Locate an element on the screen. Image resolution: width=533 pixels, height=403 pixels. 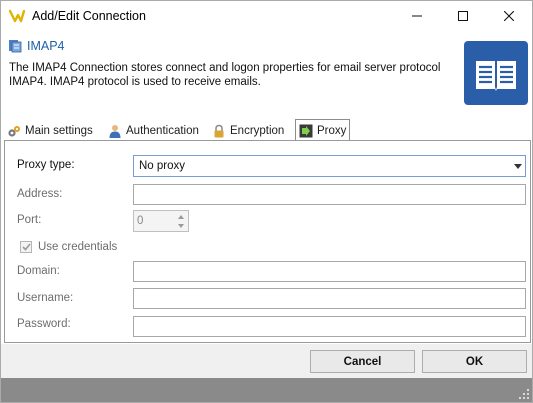
window-title: Add/Edit Connection is located at coordinates (89, 16).